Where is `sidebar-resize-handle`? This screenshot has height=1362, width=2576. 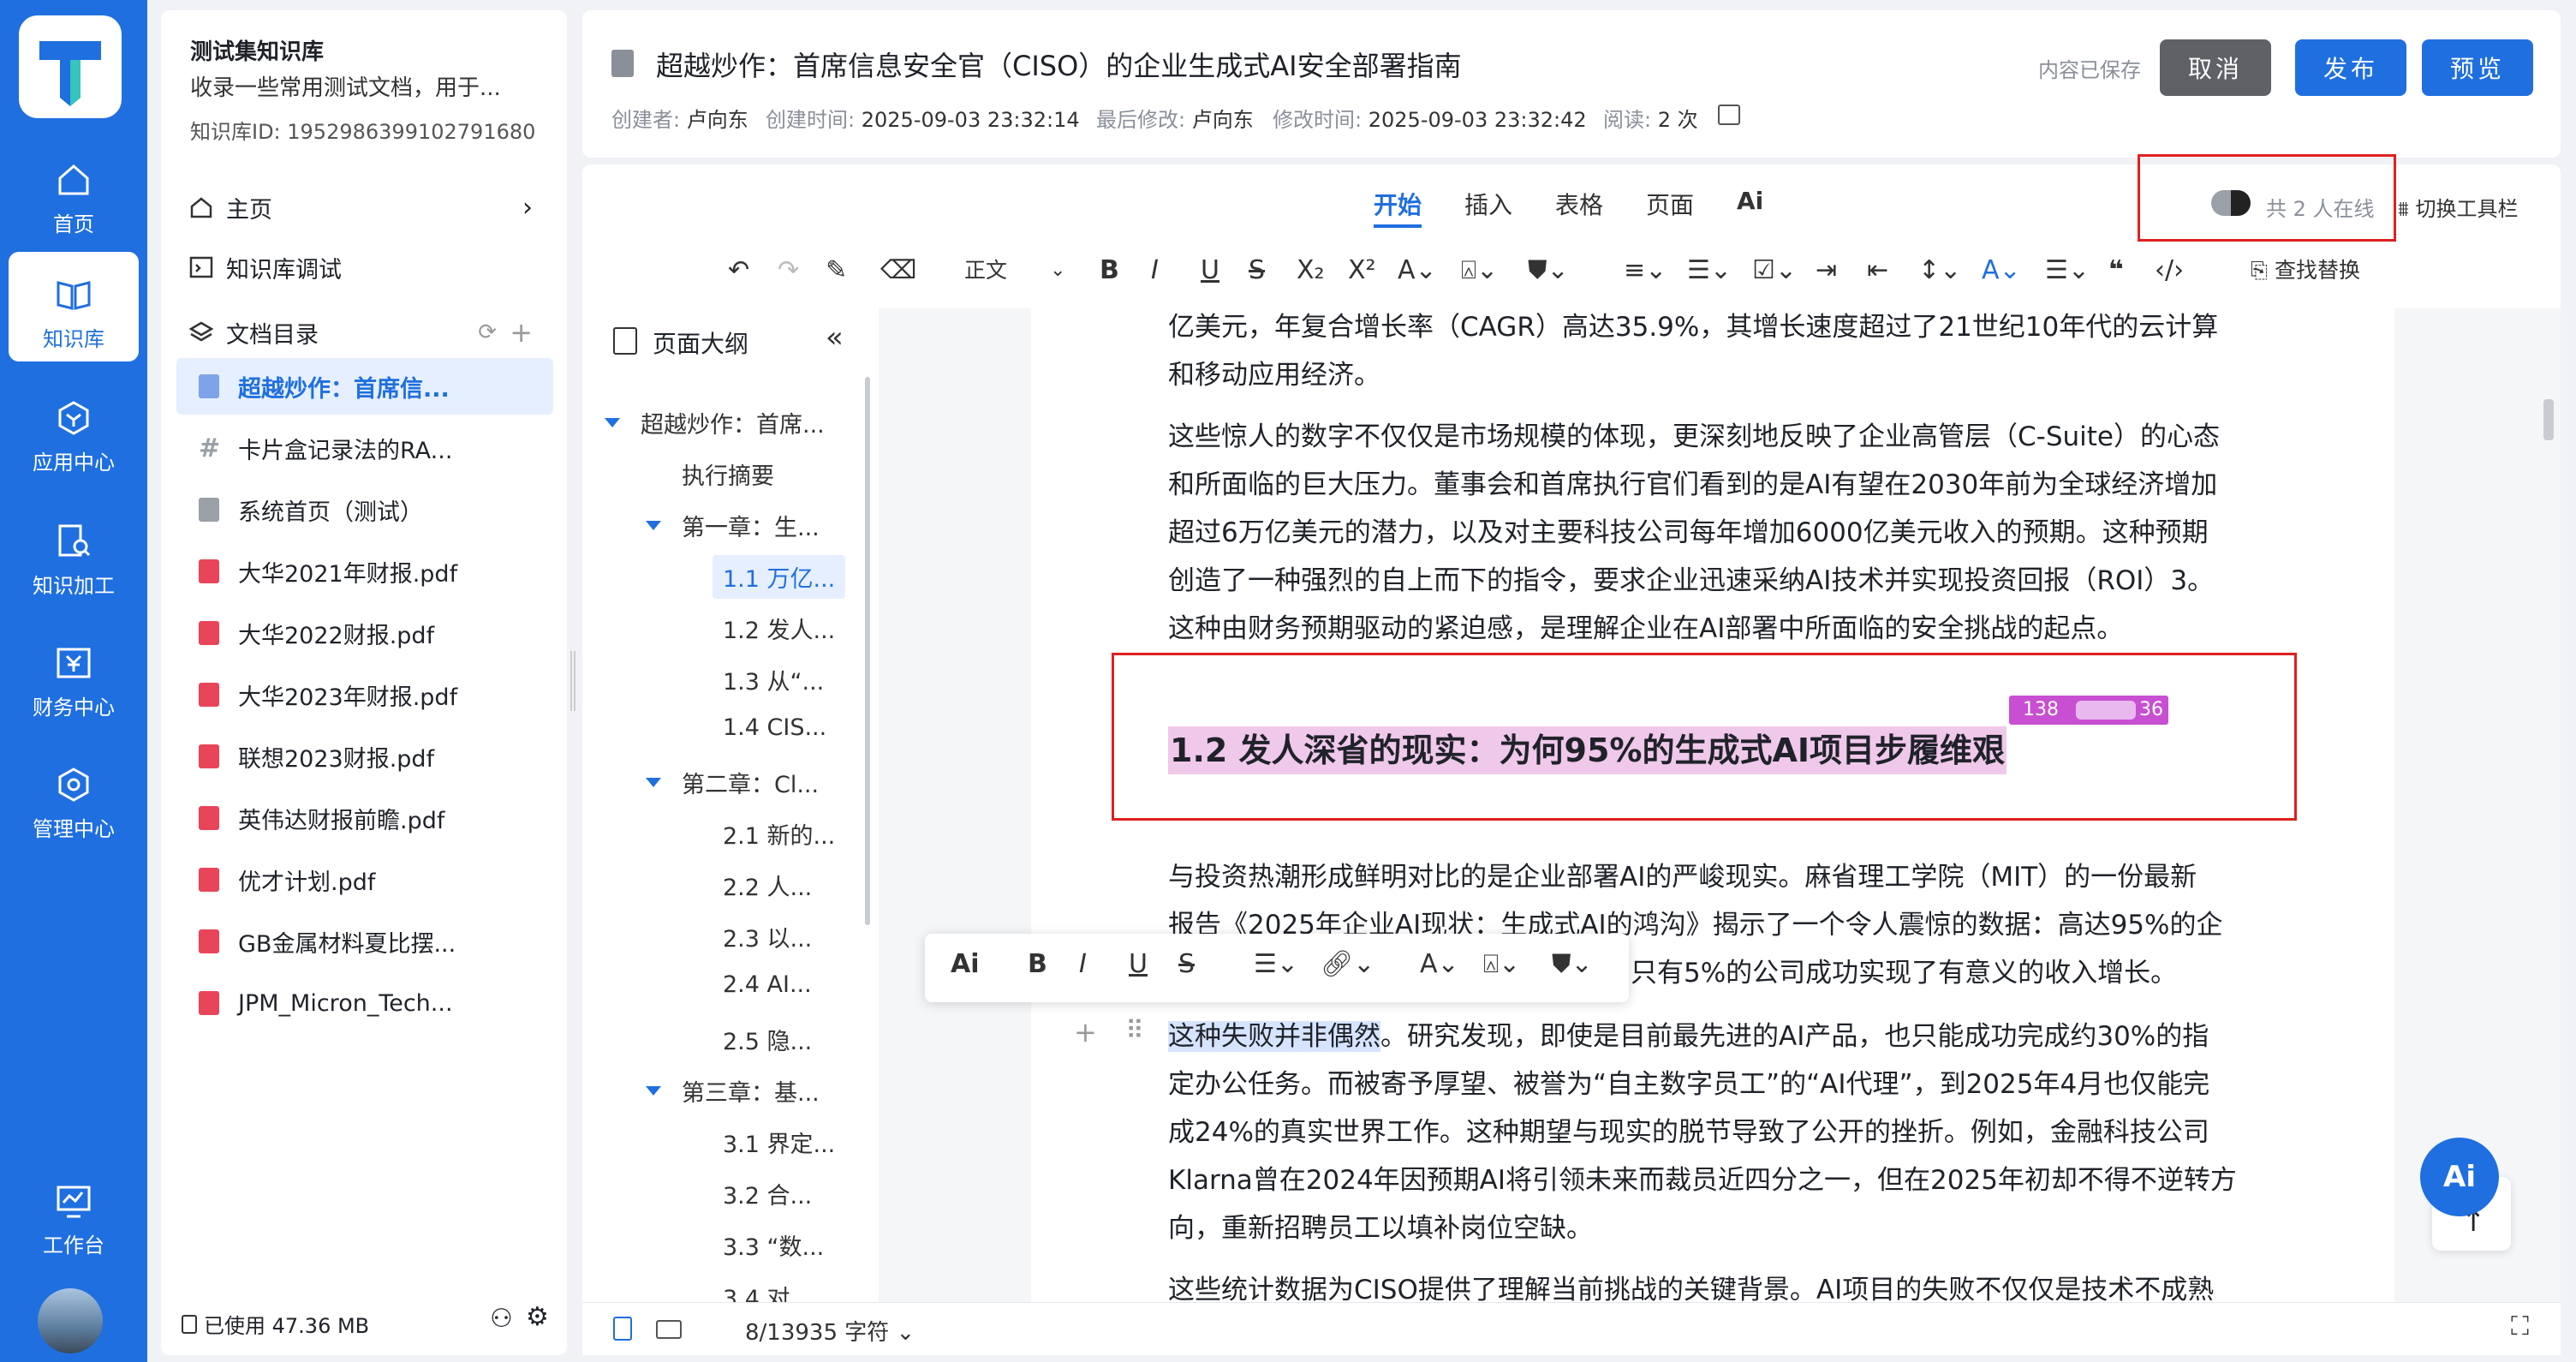
sidebar-resize-handle is located at coordinates (572, 681).